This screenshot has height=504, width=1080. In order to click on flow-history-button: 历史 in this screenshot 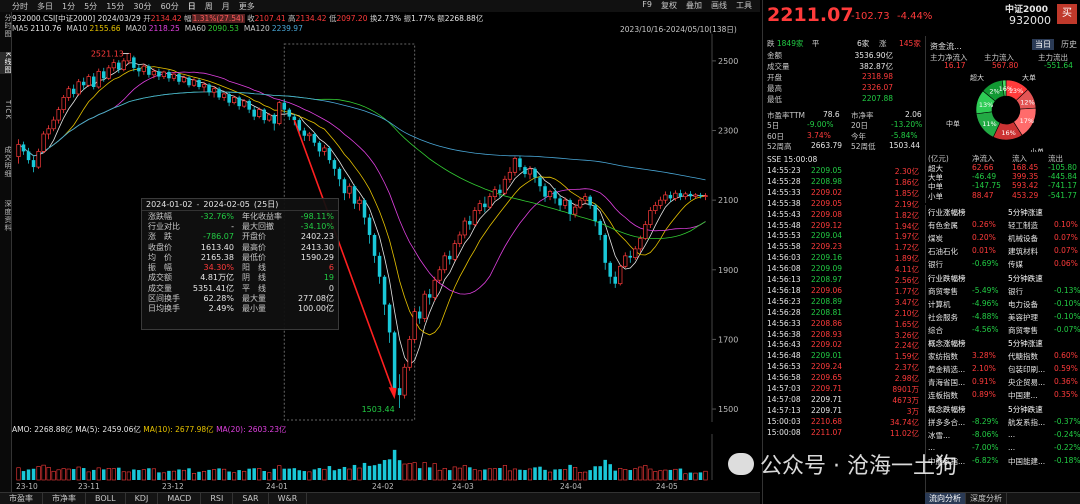, I will do `click(1069, 44)`.